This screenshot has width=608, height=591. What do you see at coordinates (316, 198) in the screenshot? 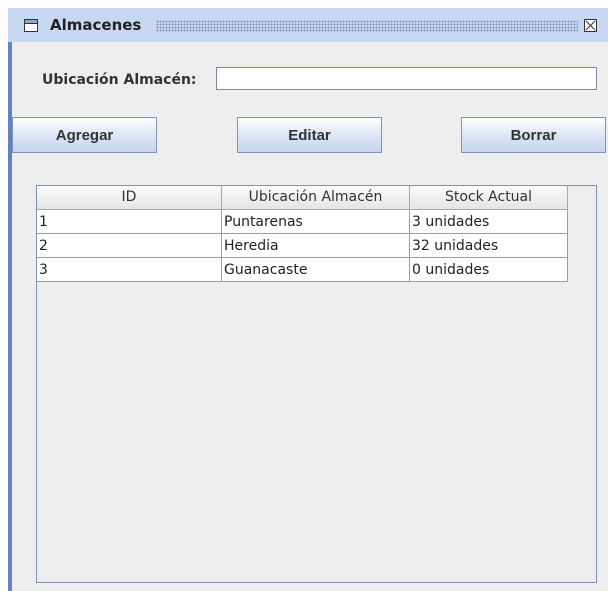
I see `column-header-ubicacion: Ubicación Almacén` at bounding box center [316, 198].